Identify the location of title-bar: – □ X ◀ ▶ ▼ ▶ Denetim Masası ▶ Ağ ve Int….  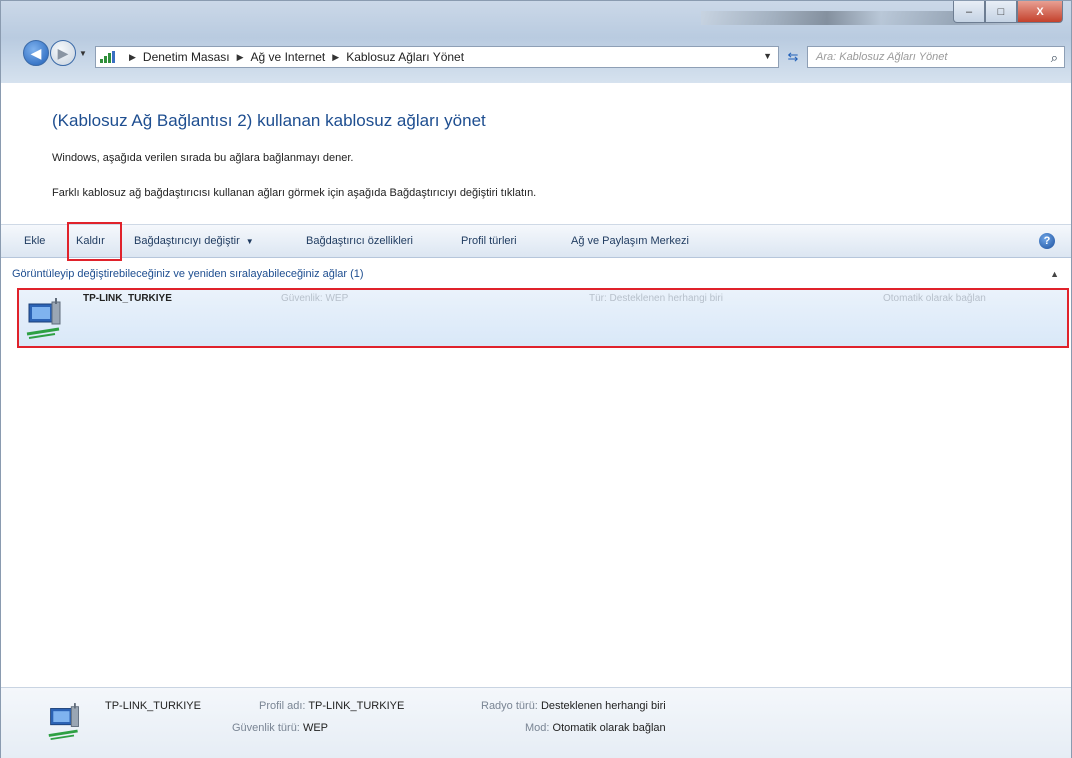
(536, 42).